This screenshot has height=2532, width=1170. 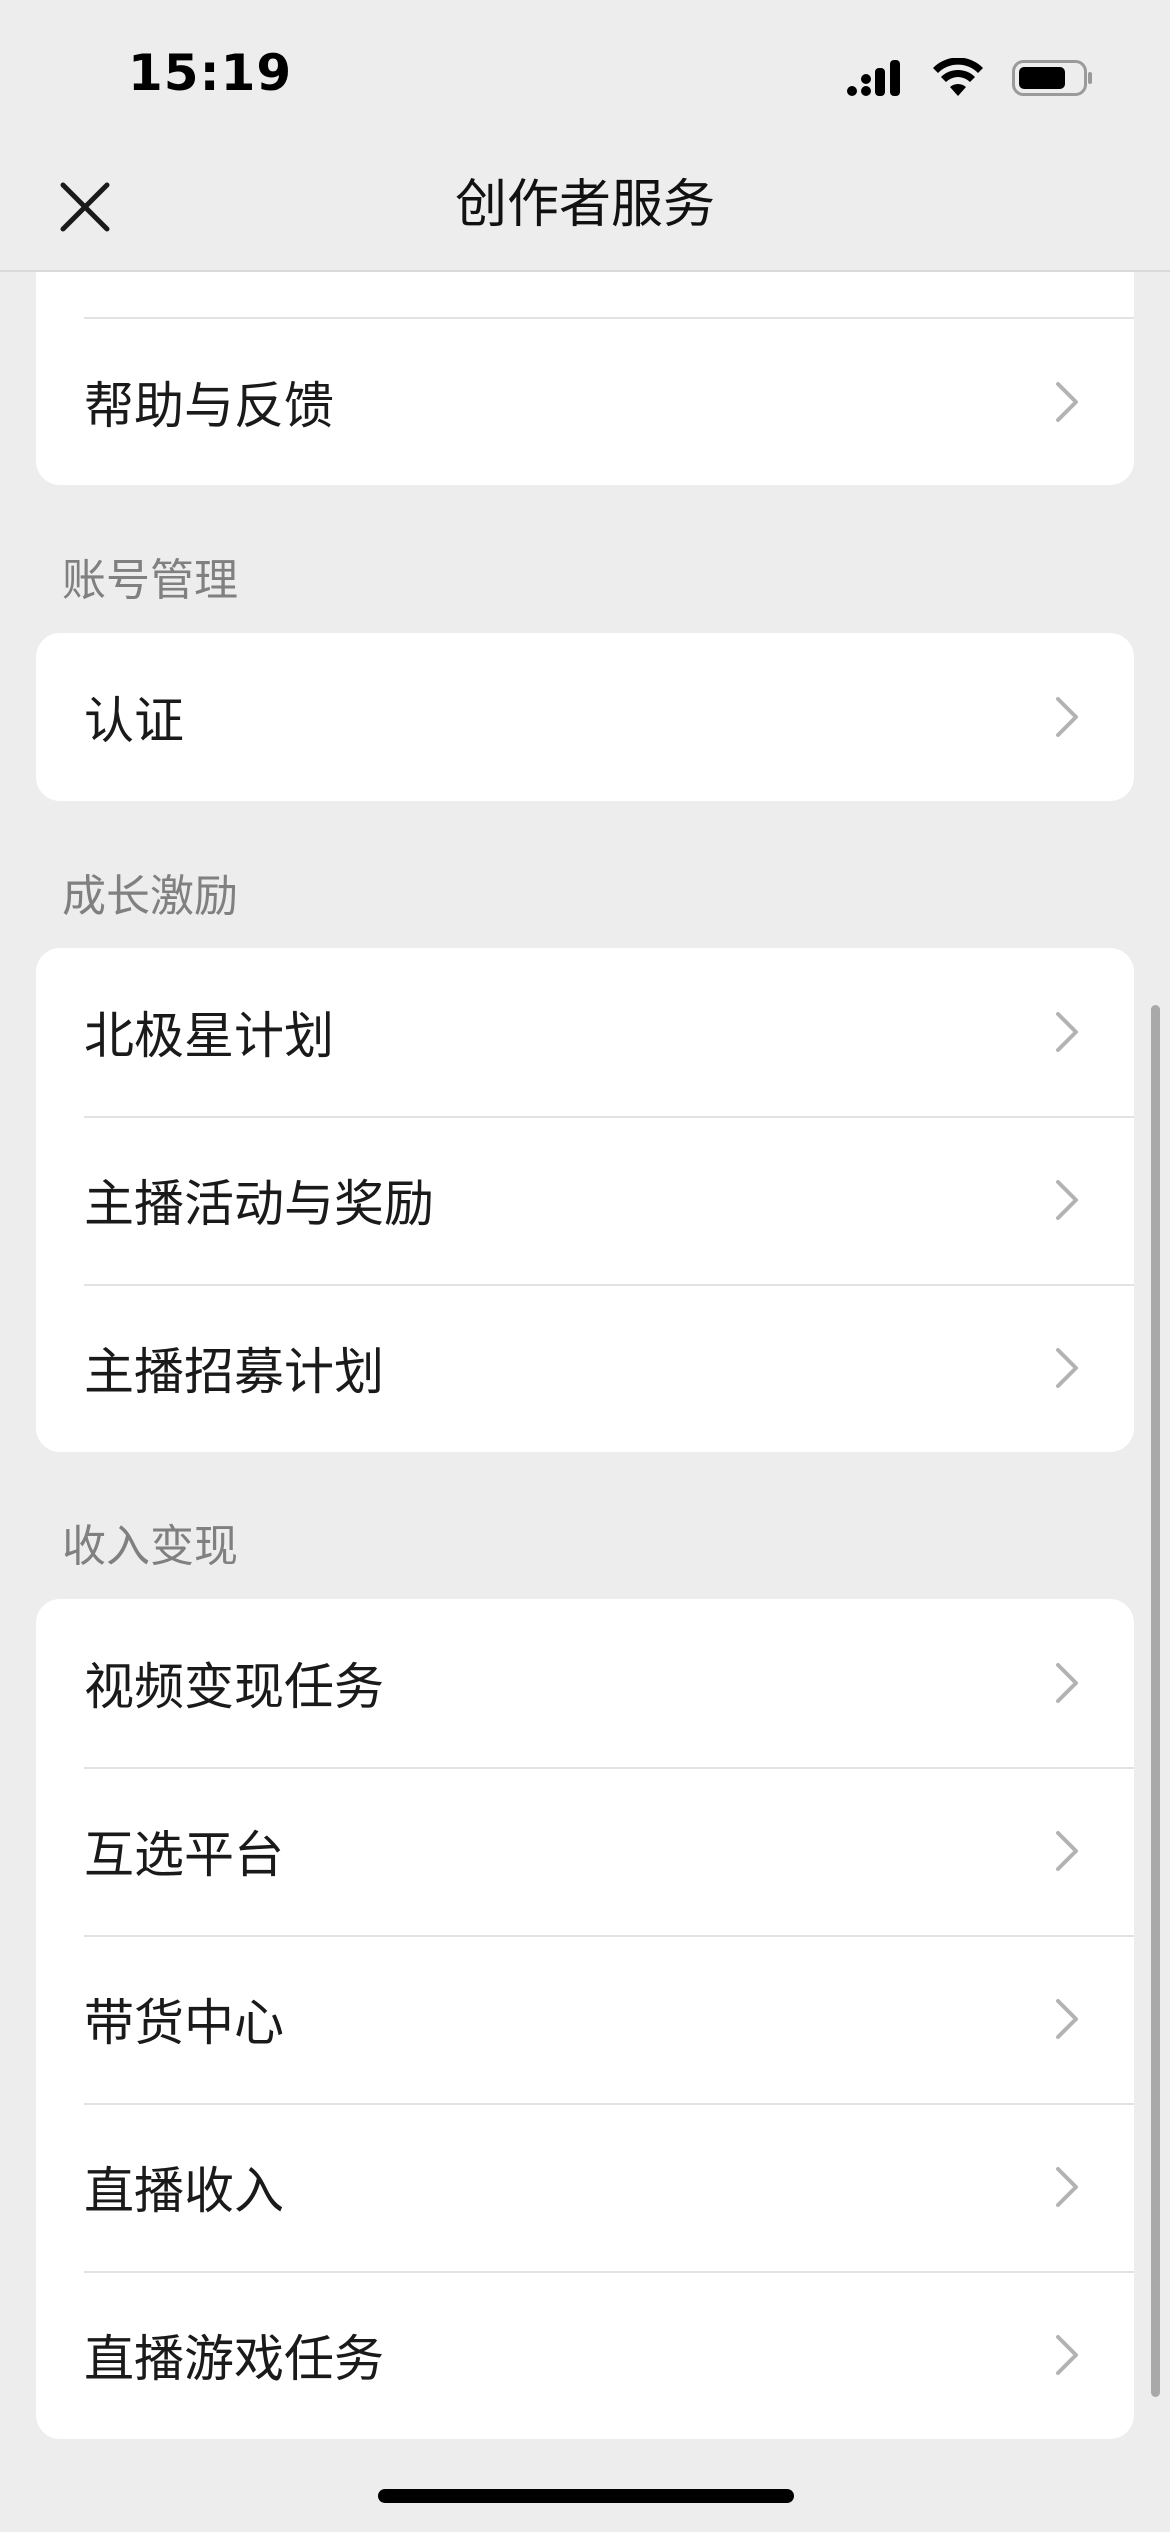 I want to click on list-item-label: 主播招募计划, so click(x=234, y=1372).